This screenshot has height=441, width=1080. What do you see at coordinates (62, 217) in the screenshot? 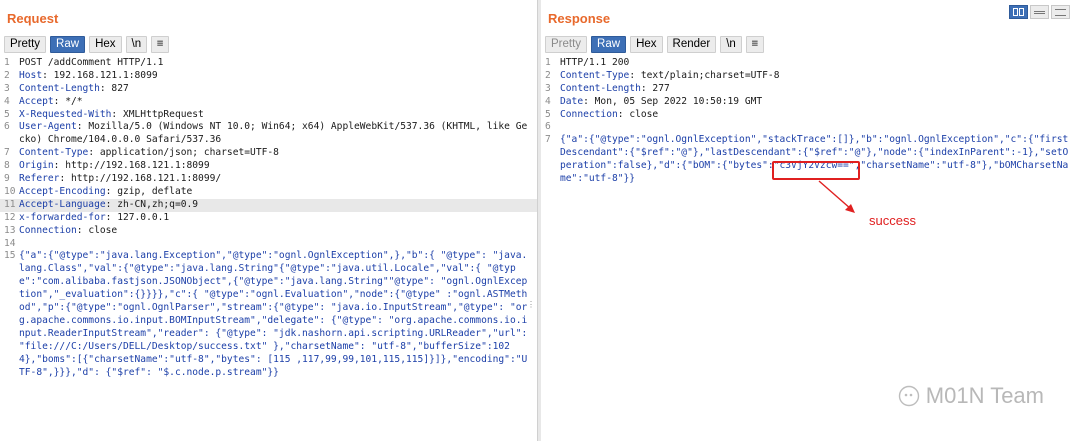
I see `header-key: x-forwarded-for` at bounding box center [62, 217].